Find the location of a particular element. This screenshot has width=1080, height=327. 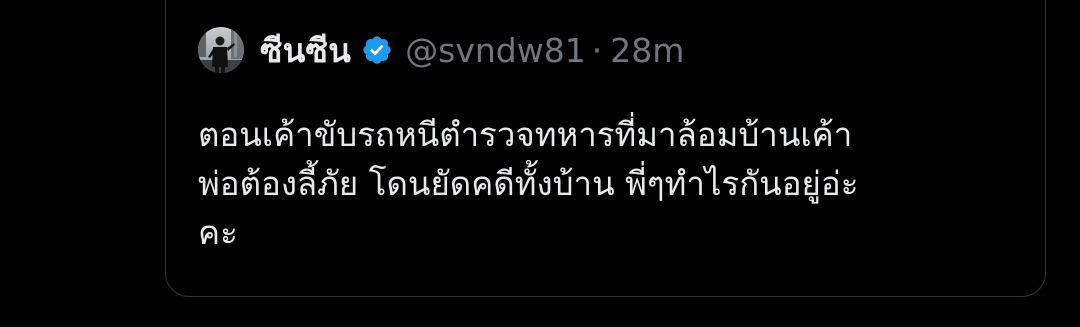

author-display-name: ซีนซีน is located at coordinates (305, 50).